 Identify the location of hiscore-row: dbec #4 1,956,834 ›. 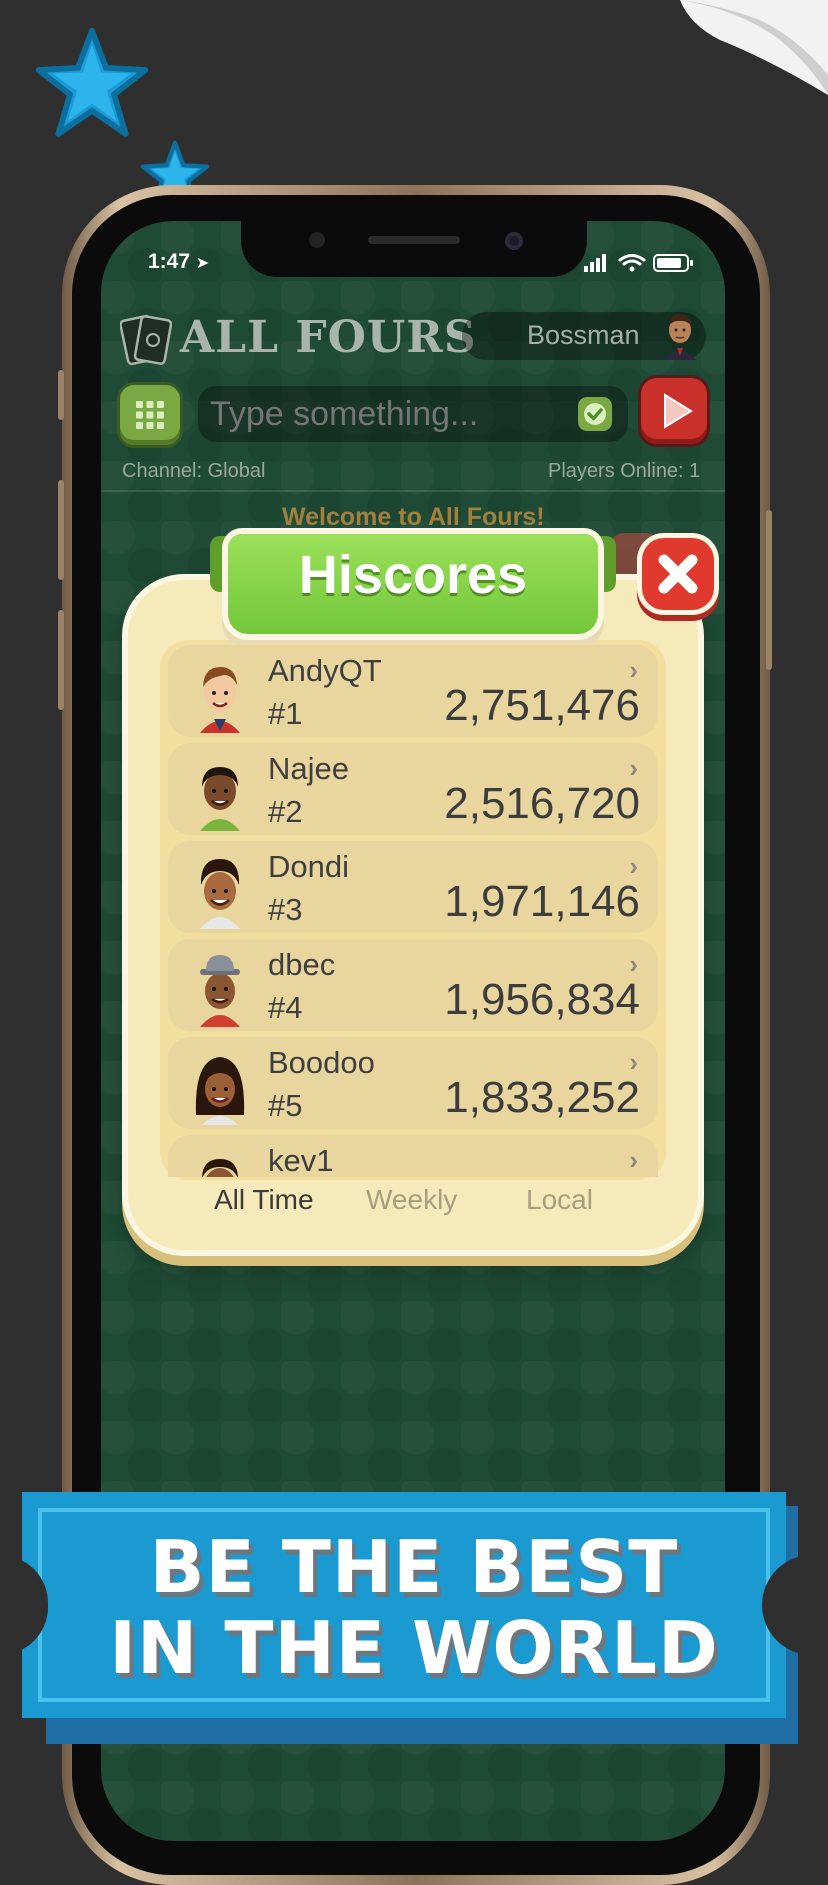
(413, 985).